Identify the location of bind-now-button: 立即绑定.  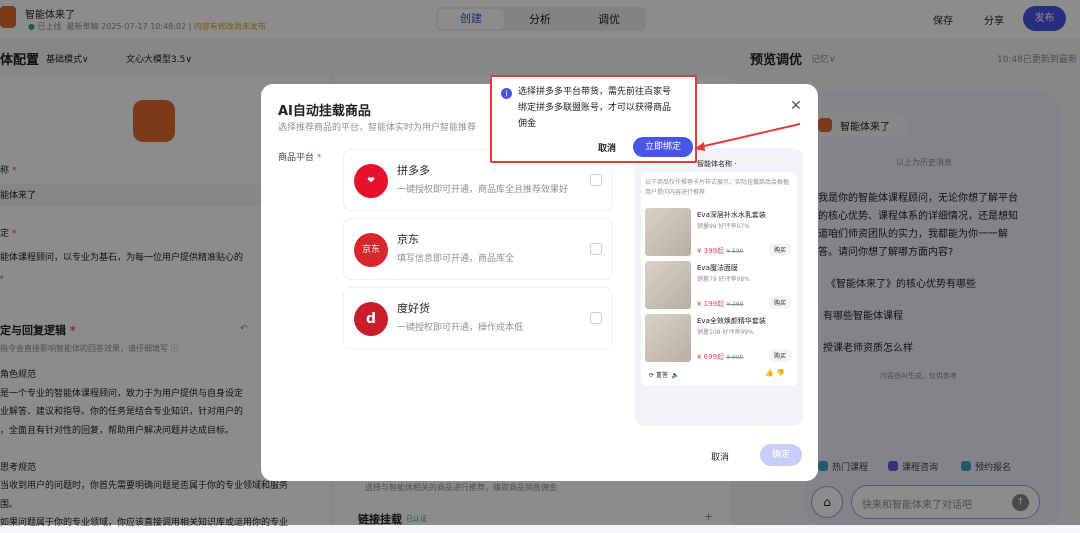
(663, 147).